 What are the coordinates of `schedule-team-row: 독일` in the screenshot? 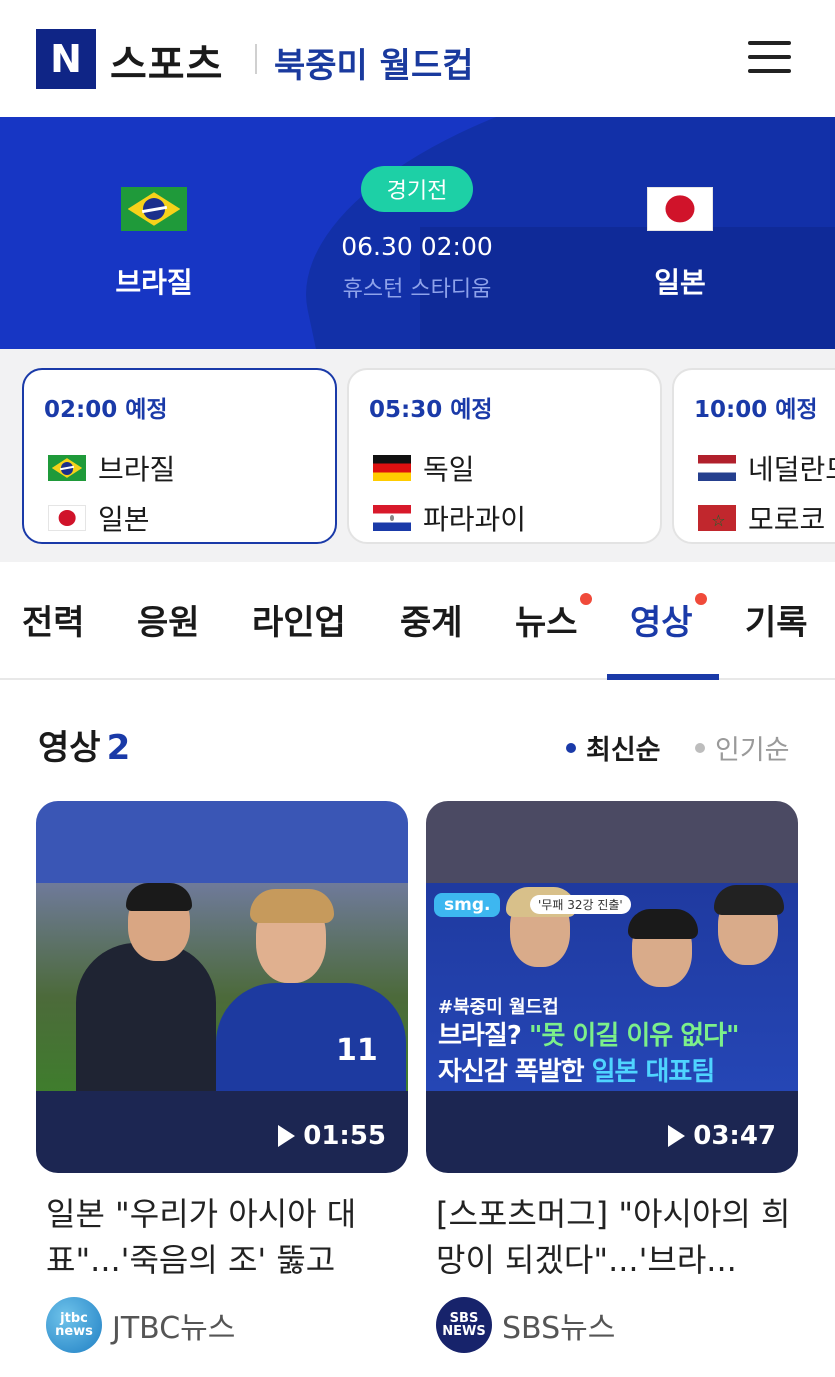 It's located at (424, 468).